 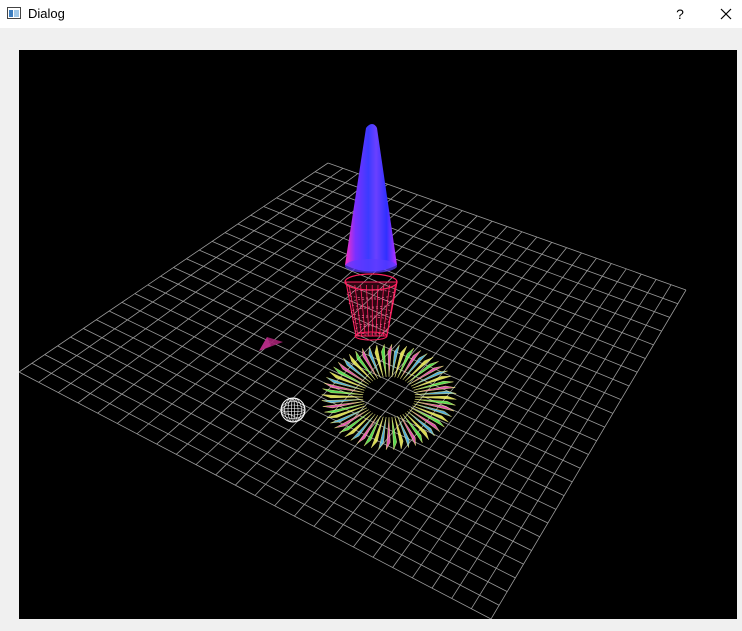 I want to click on help-icon: ?, so click(x=680, y=14).